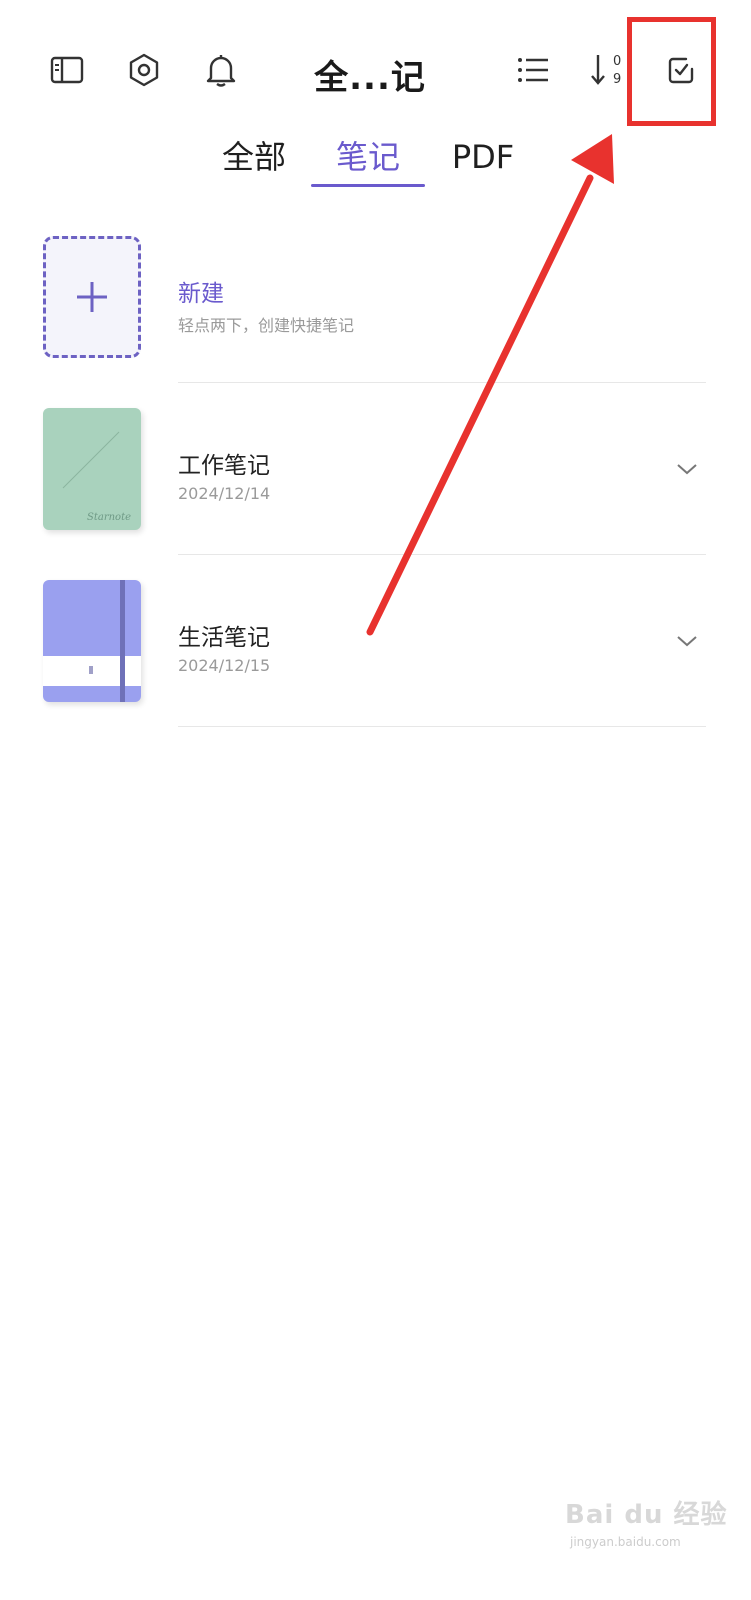 Image resolution: width=751 pixels, height=1600 pixels. I want to click on sidebar-icon, so click(67, 70).